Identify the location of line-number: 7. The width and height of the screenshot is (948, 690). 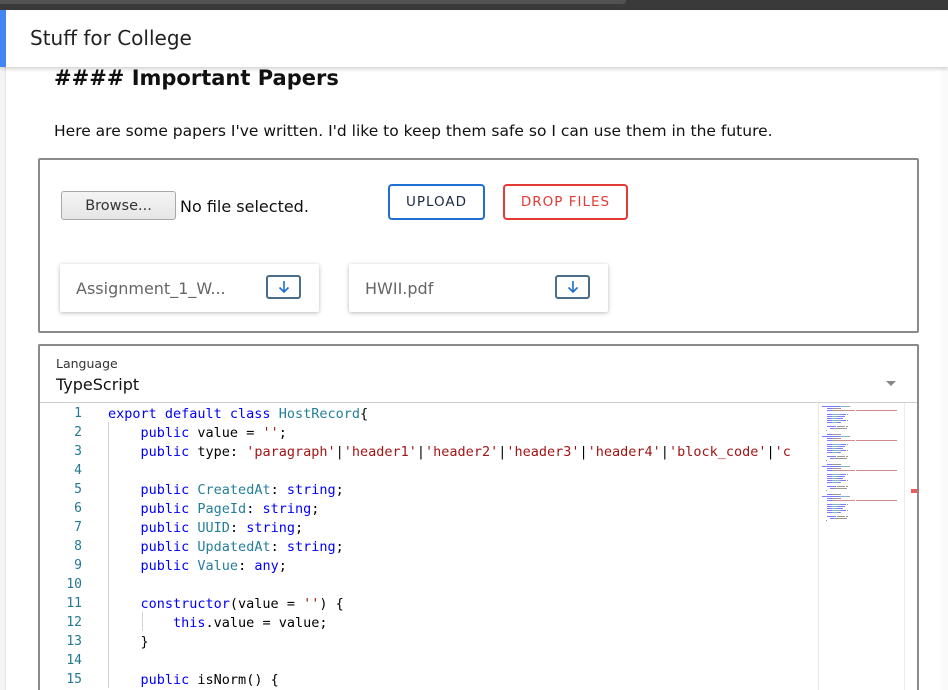
(78, 527).